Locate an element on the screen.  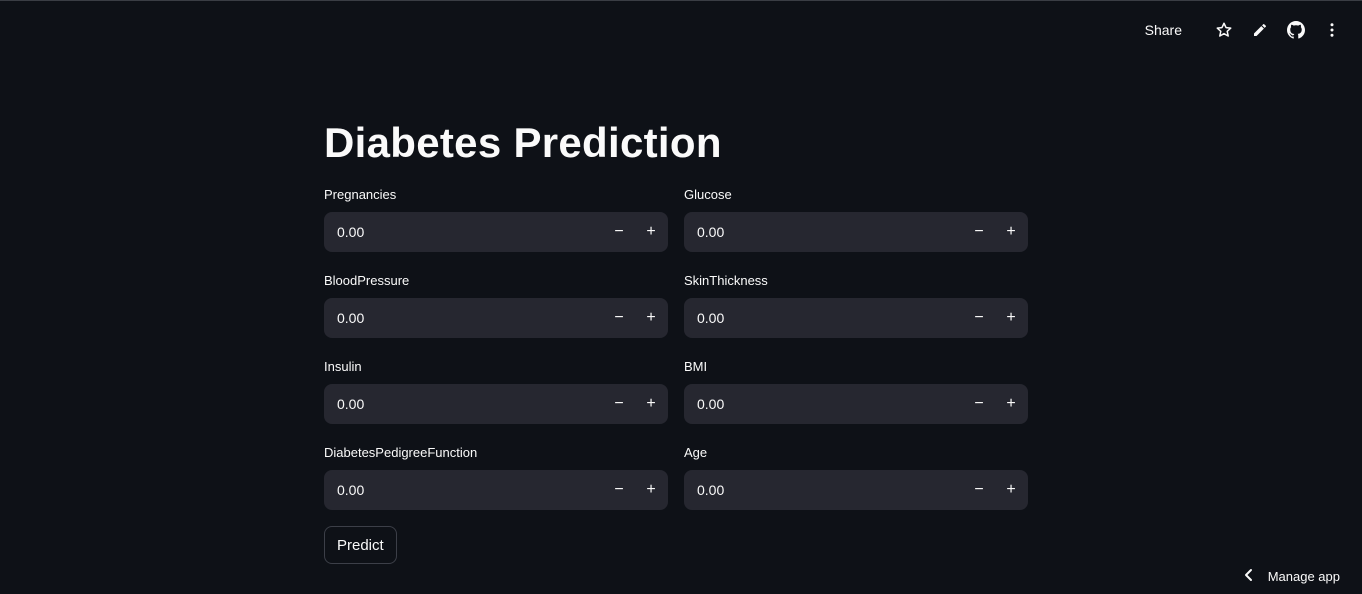
more-vertical-icon is located at coordinates (1332, 30).